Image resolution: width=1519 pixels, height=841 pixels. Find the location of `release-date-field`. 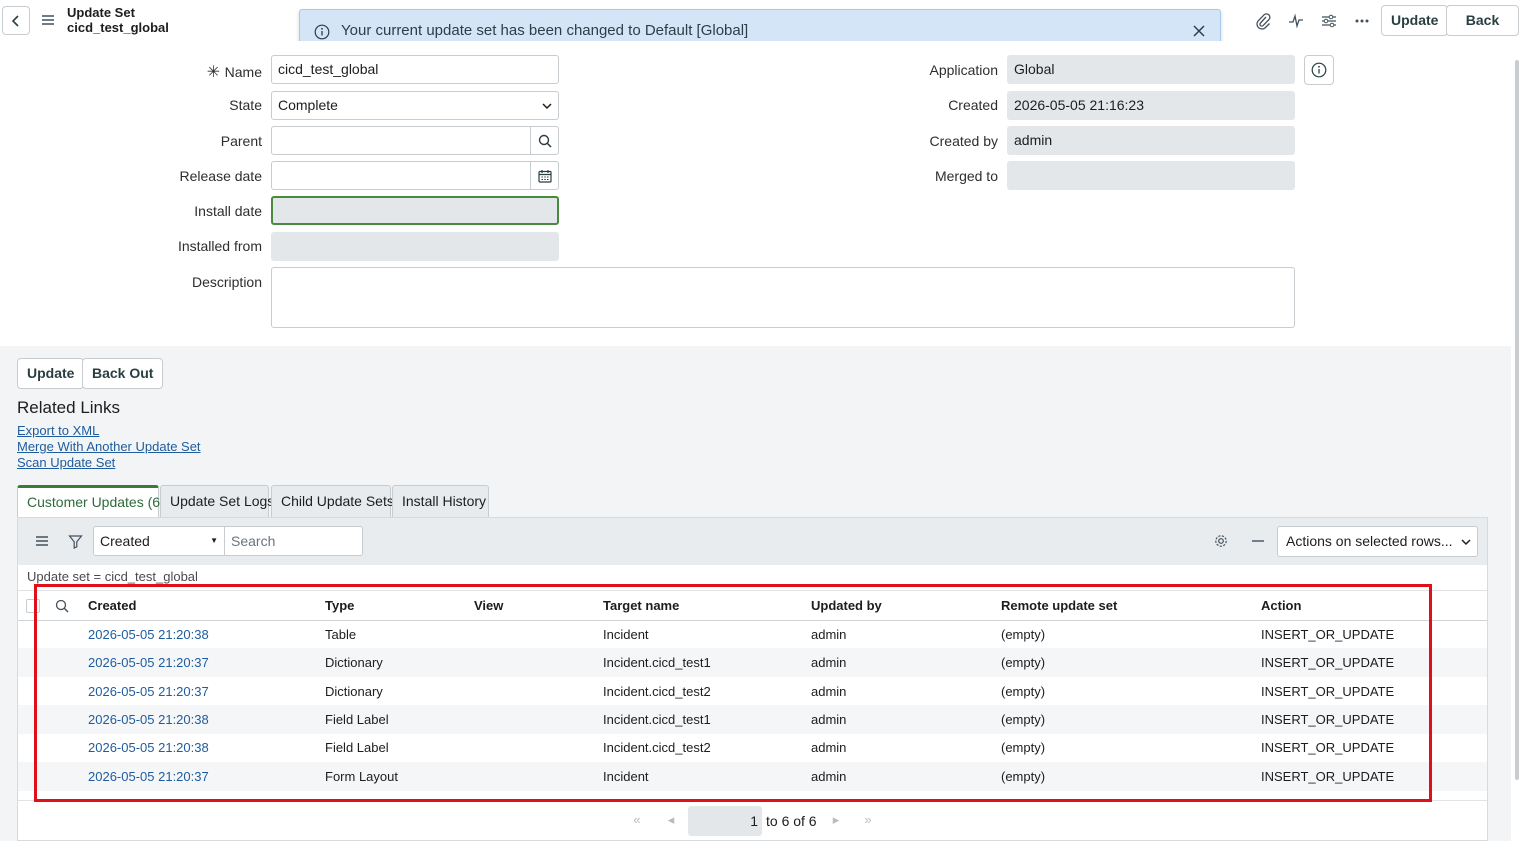

release-date-field is located at coordinates (401, 175).